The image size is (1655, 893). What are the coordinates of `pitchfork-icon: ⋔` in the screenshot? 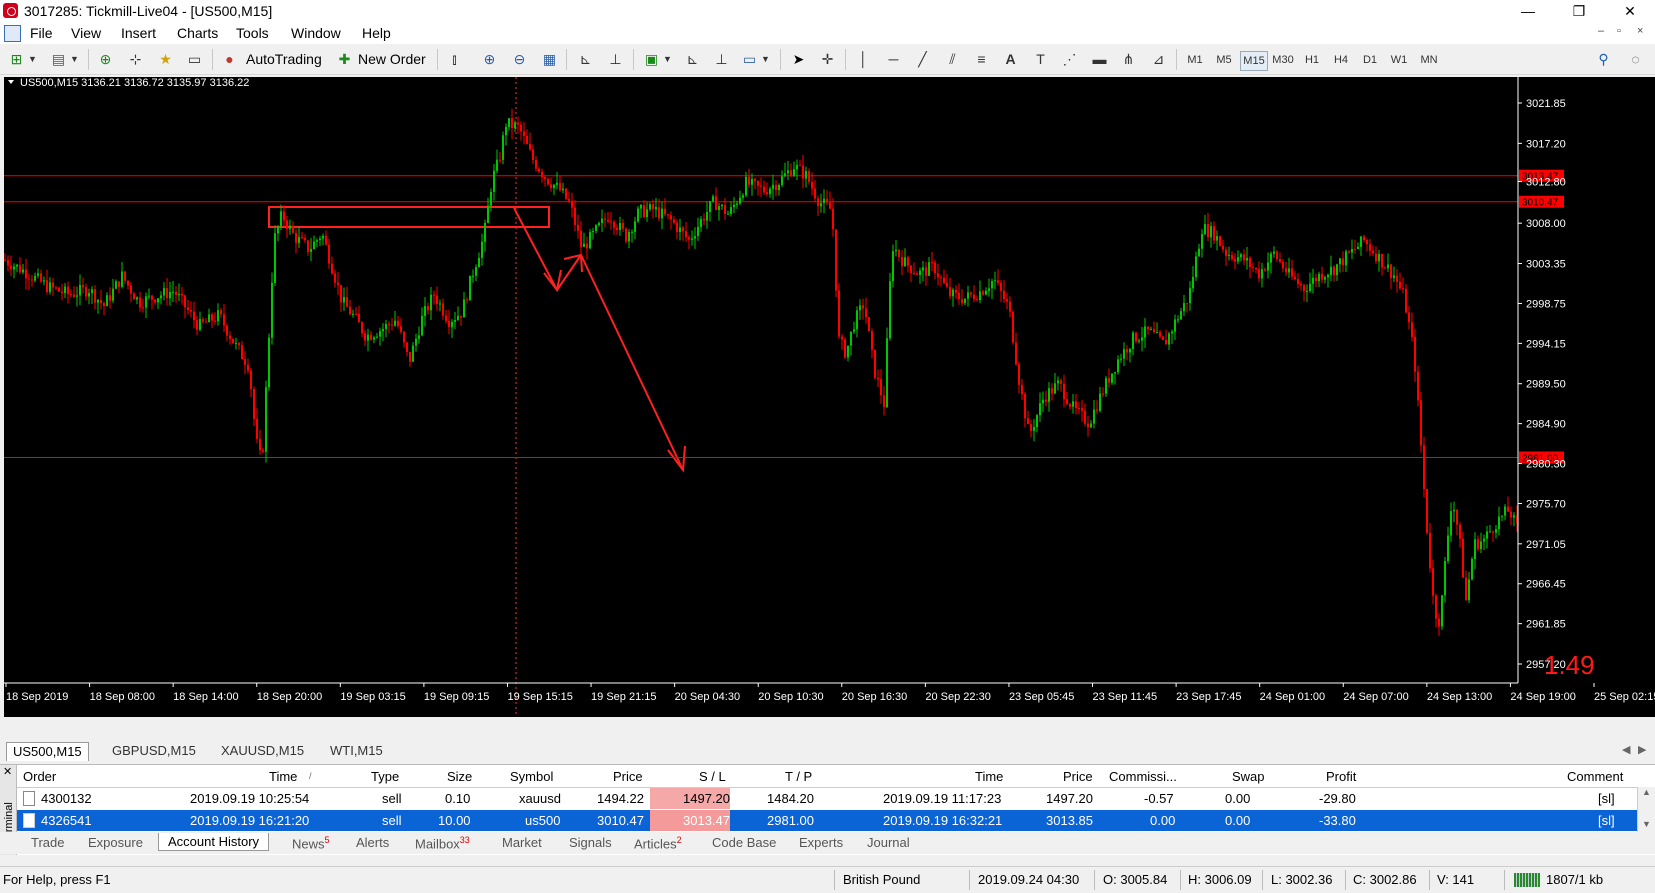 It's located at (1128, 59).